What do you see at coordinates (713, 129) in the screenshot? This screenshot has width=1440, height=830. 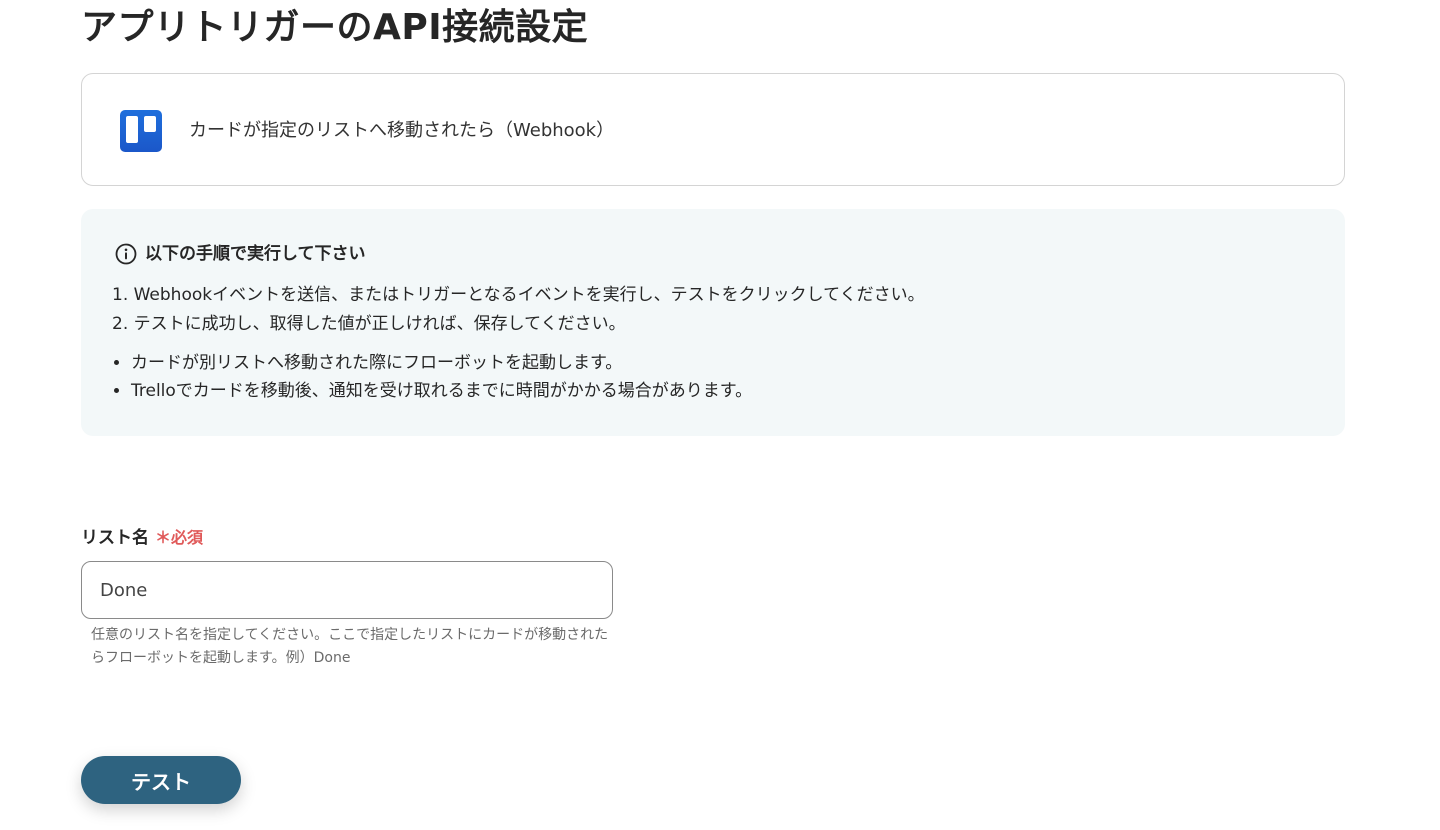 I see `trigger-card: カードが指定のリストへ移動されたら（Webhook）` at bounding box center [713, 129].